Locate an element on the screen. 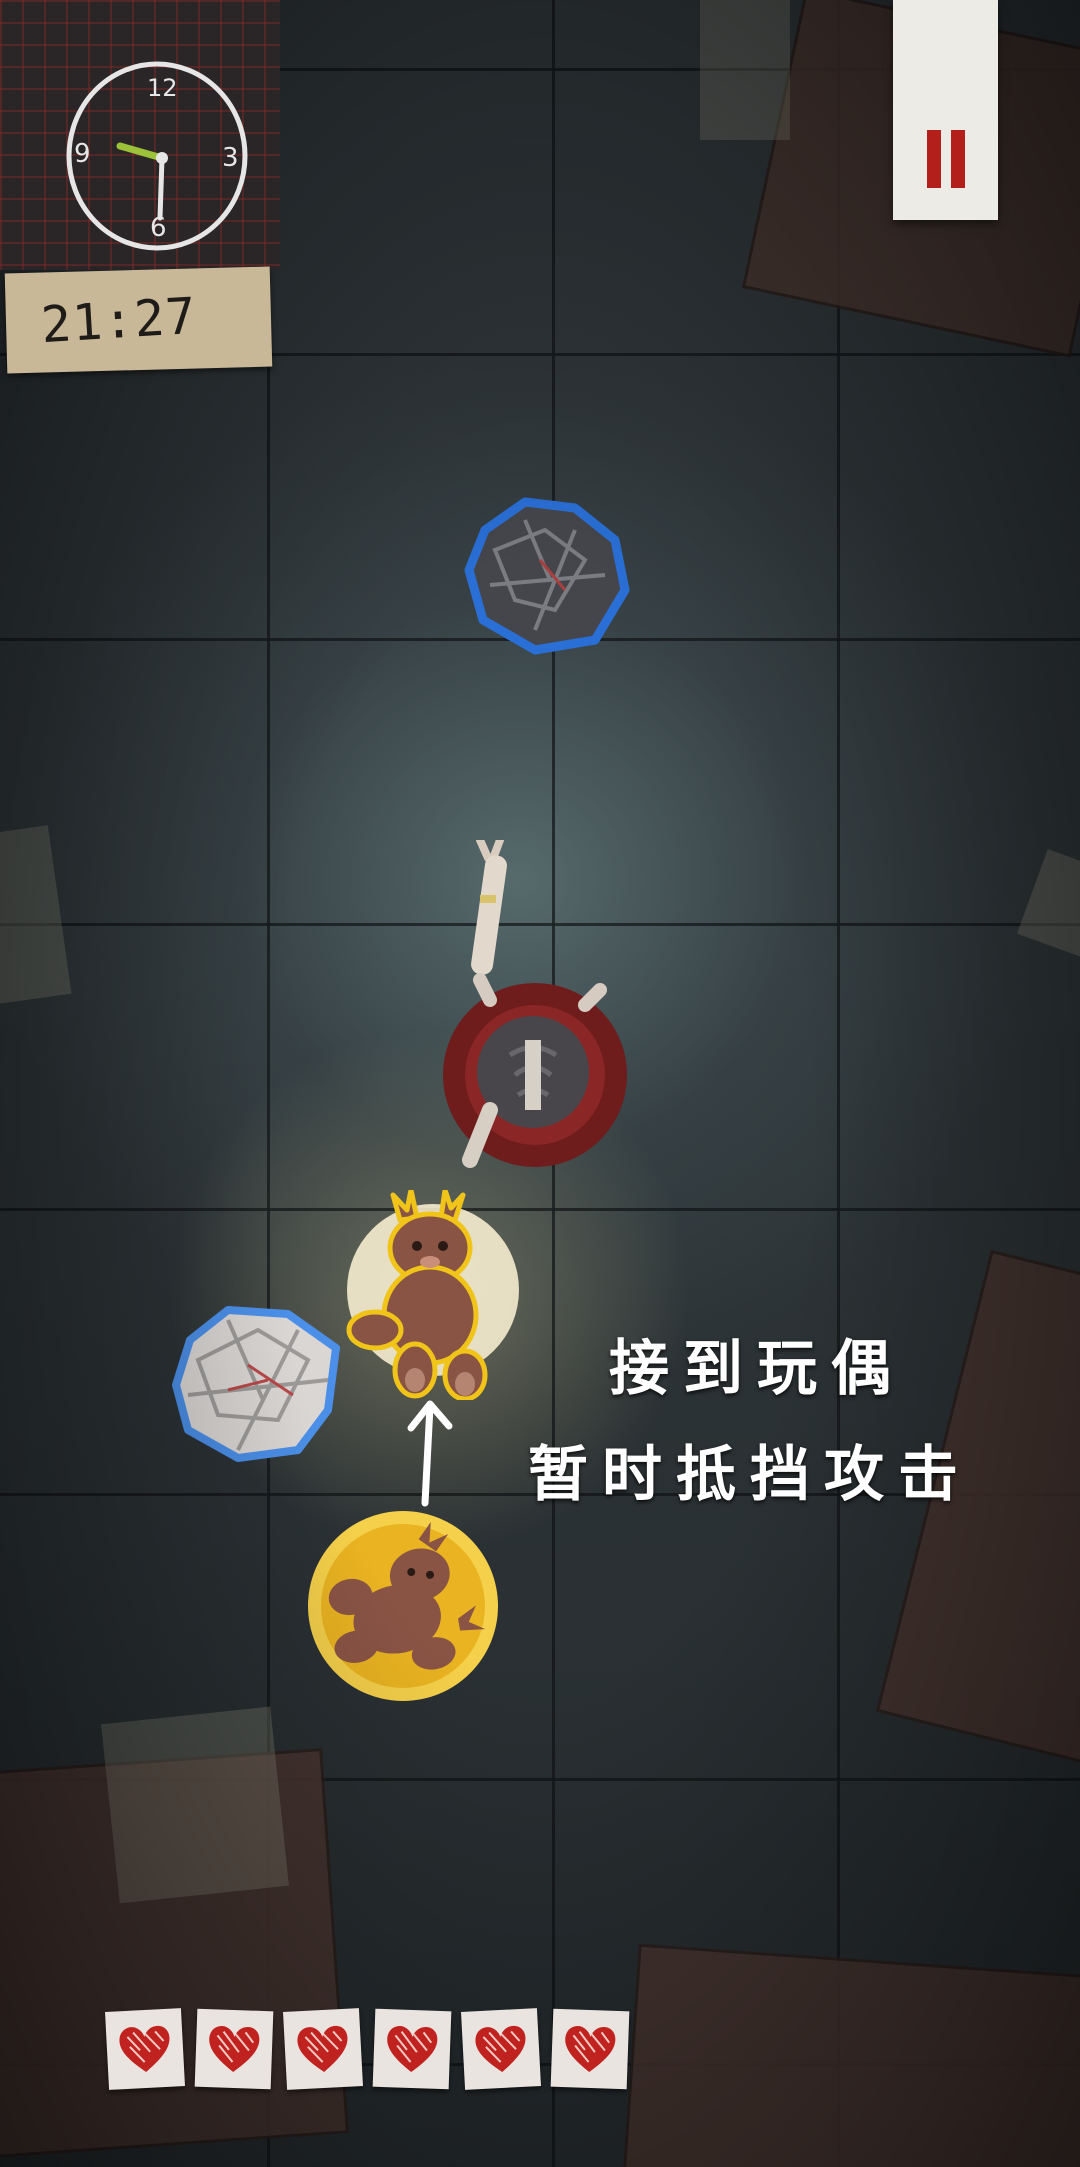 This screenshot has height=2167, width=1080. plush-pickup is located at coordinates (403, 1606).